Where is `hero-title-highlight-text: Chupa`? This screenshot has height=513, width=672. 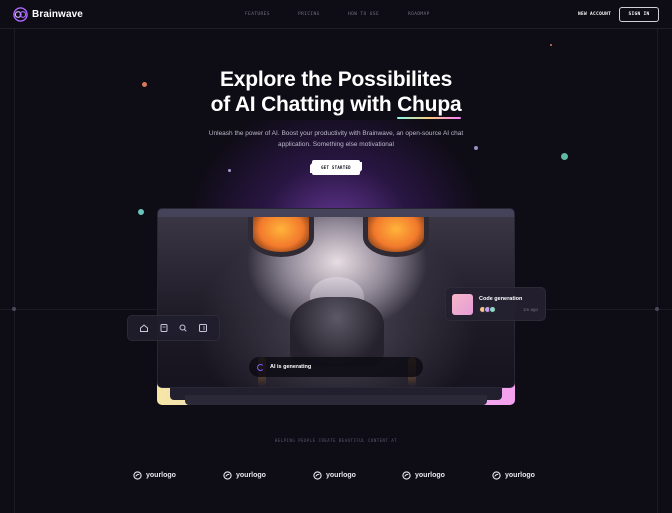 hero-title-highlight-text: Chupa is located at coordinates (429, 104).